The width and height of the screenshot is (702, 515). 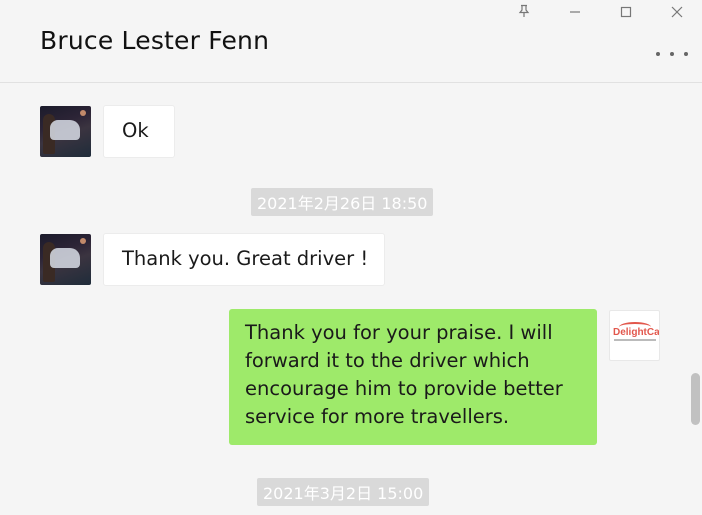 I want to click on message-text: Thank you. Great driver !, so click(x=245, y=258).